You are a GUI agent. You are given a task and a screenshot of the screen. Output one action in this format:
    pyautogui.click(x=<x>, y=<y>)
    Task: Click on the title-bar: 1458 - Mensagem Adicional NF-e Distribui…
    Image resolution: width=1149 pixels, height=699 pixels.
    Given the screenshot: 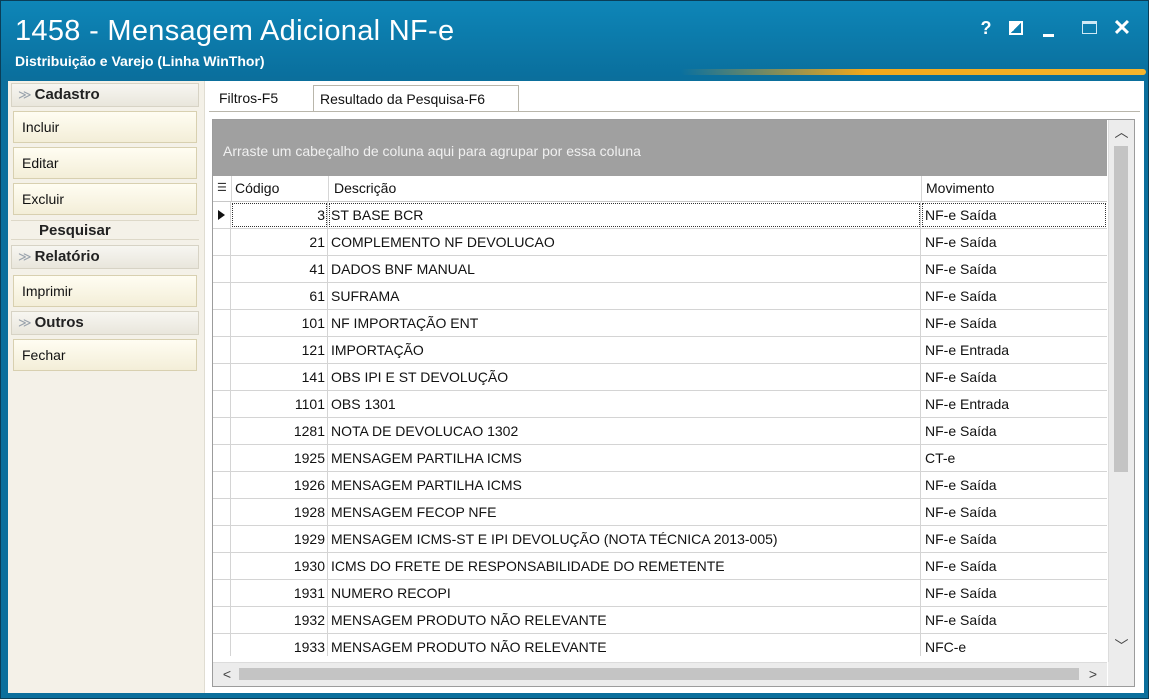 What is the action you would take?
    pyautogui.click(x=574, y=39)
    